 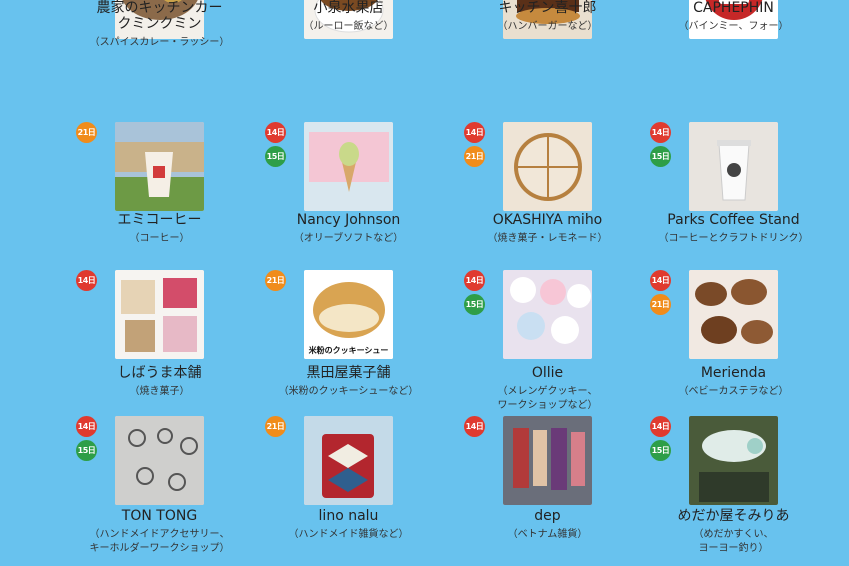 What do you see at coordinates (547, 460) in the screenshot?
I see `vietnam-goods-photo` at bounding box center [547, 460].